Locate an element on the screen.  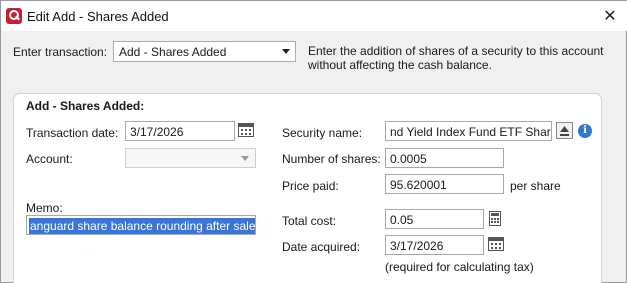
security-name-field: nd Yield Index Fund ETF Shares is located at coordinates (468, 131).